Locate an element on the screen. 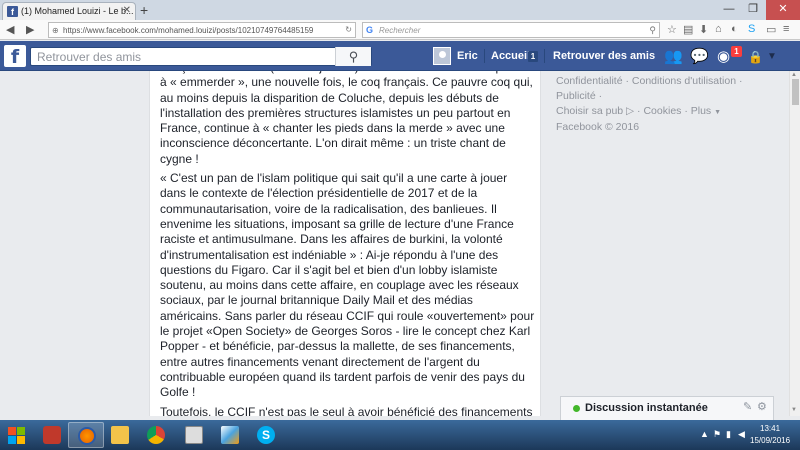 Image resolution: width=800 pixels, height=450 pixels. terms-link: Conditions d'utilisation is located at coordinates (684, 81).